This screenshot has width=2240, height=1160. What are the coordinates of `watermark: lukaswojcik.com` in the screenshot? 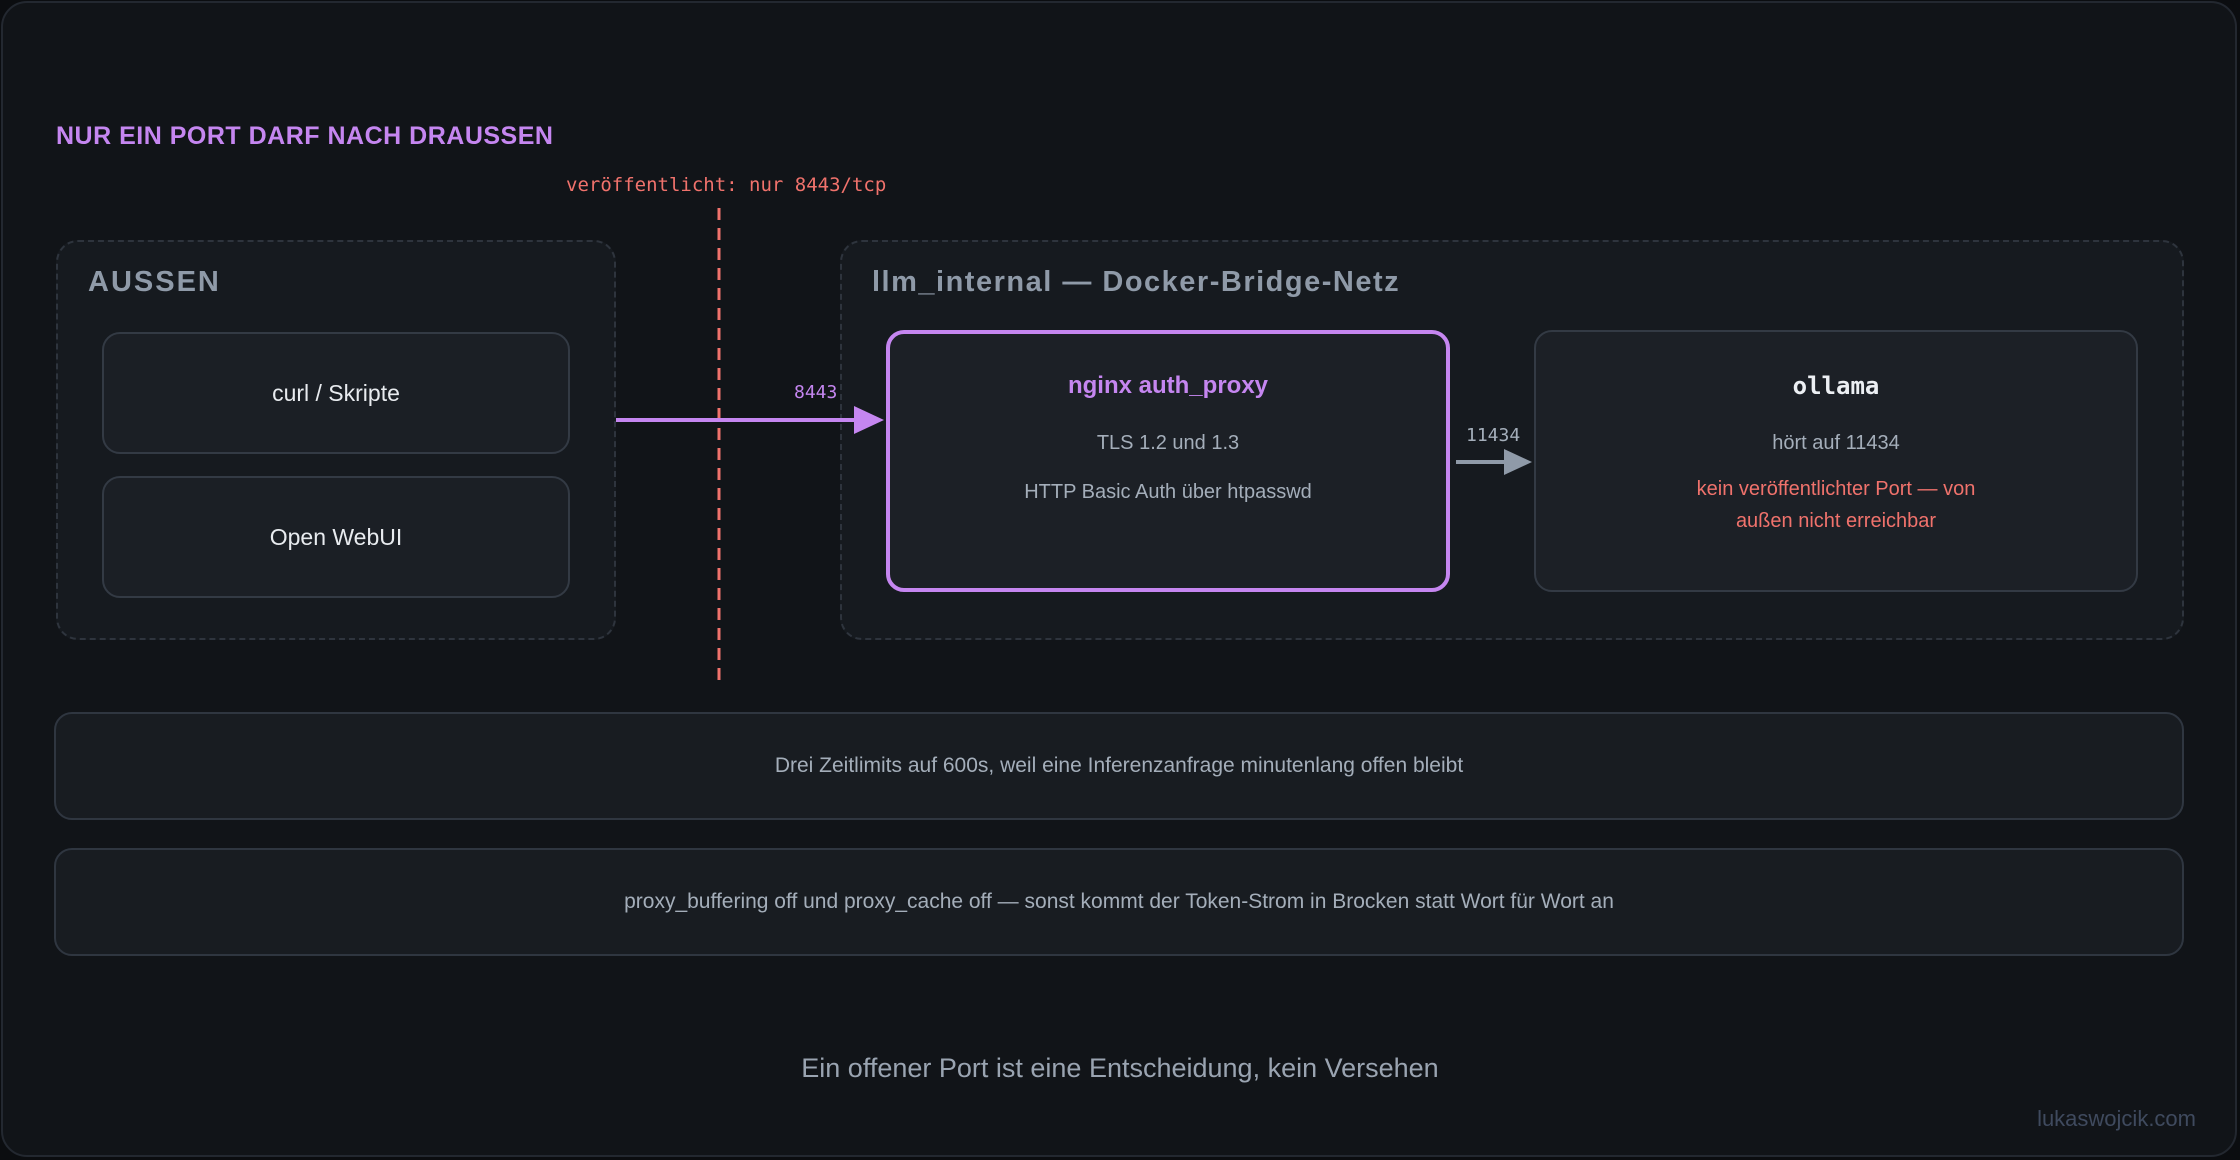 It's located at (2116, 1118).